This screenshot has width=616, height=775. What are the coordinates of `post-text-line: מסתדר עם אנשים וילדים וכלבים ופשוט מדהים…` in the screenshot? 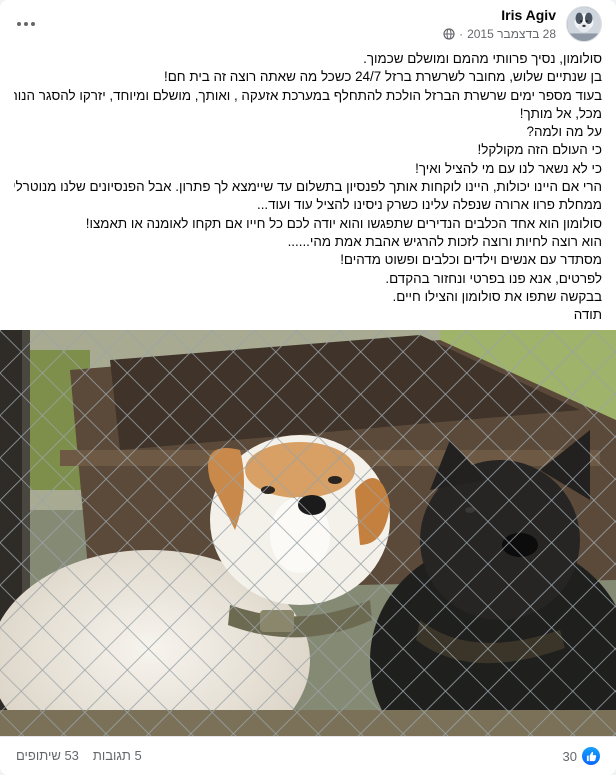 It's located at (471, 260).